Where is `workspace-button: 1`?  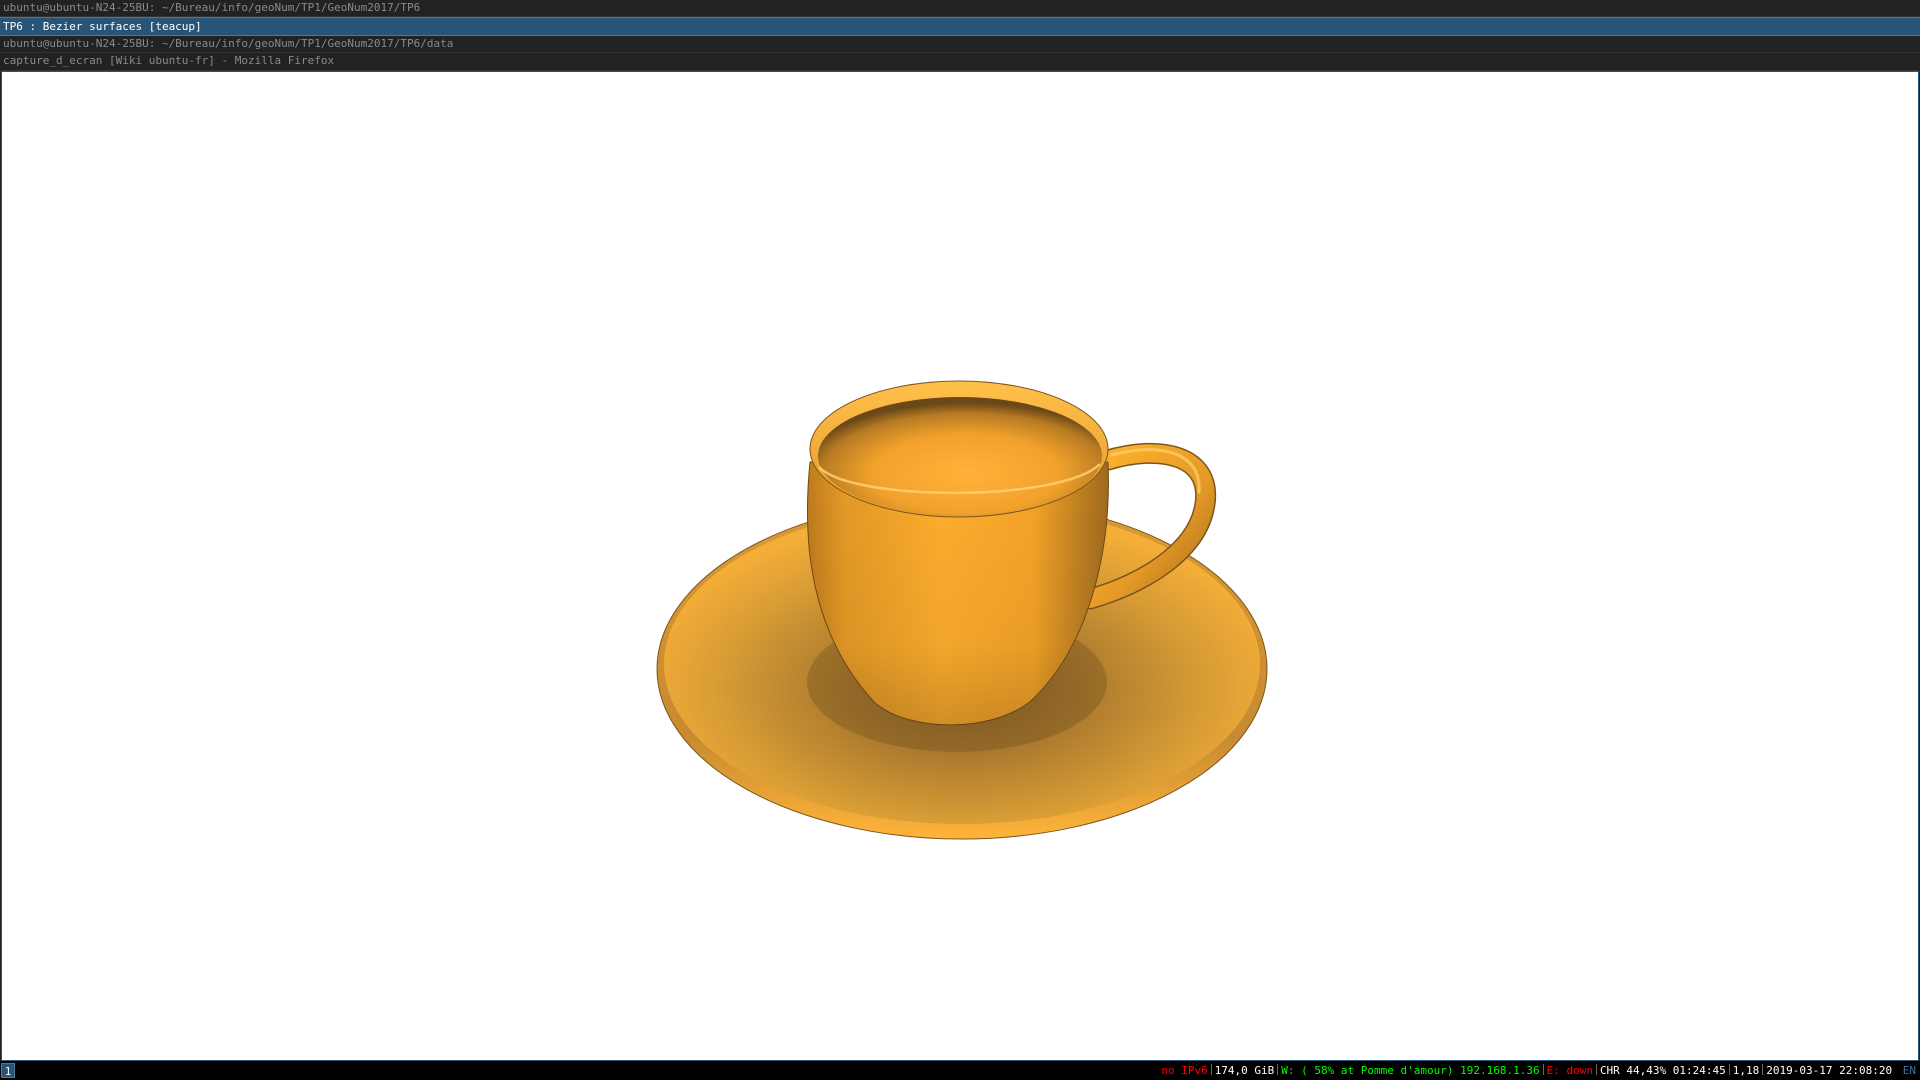 workspace-button: 1 is located at coordinates (8, 1070).